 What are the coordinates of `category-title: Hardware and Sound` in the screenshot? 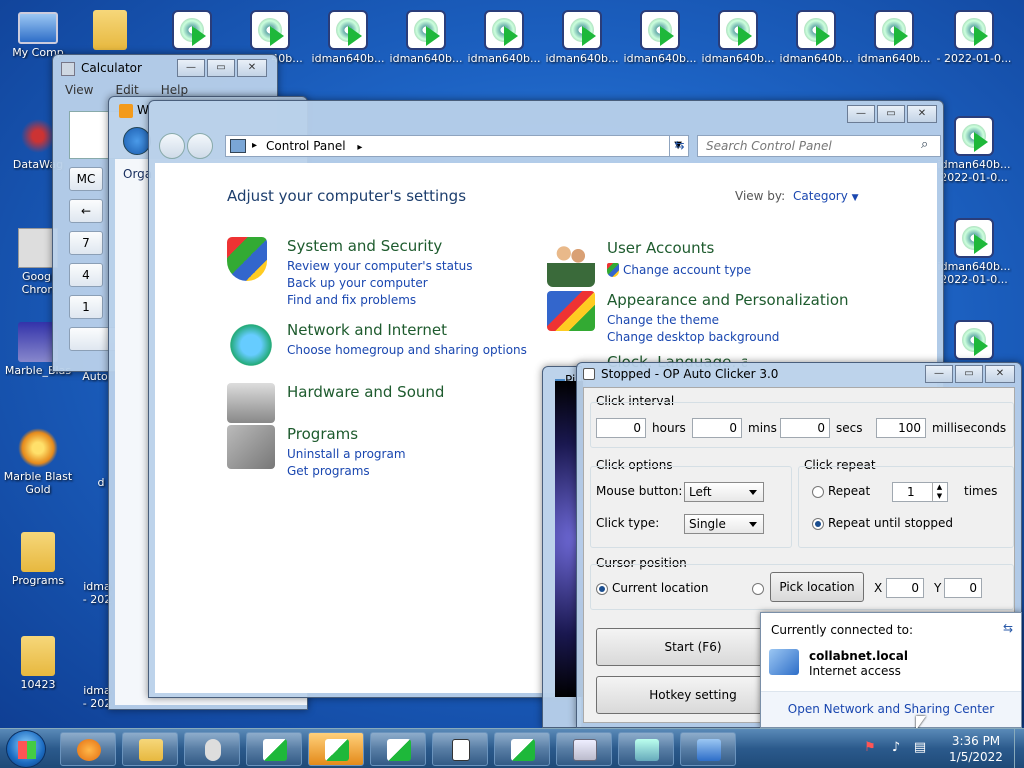 It's located at (365, 392).